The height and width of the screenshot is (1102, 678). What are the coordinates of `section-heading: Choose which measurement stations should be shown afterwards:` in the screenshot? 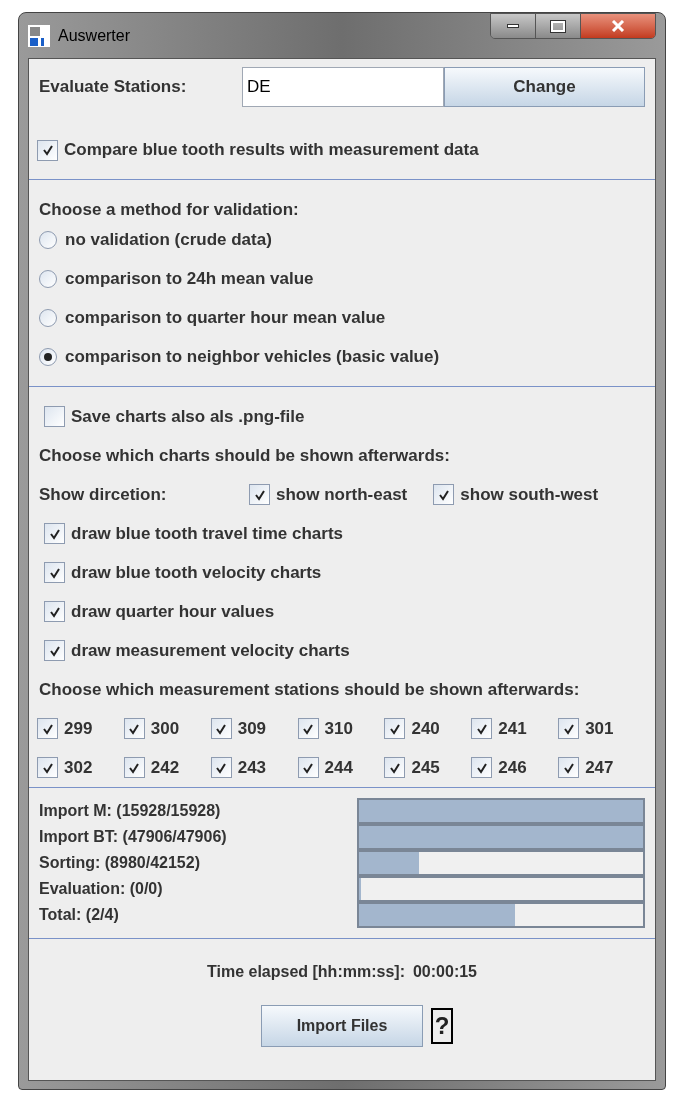 It's located at (309, 689).